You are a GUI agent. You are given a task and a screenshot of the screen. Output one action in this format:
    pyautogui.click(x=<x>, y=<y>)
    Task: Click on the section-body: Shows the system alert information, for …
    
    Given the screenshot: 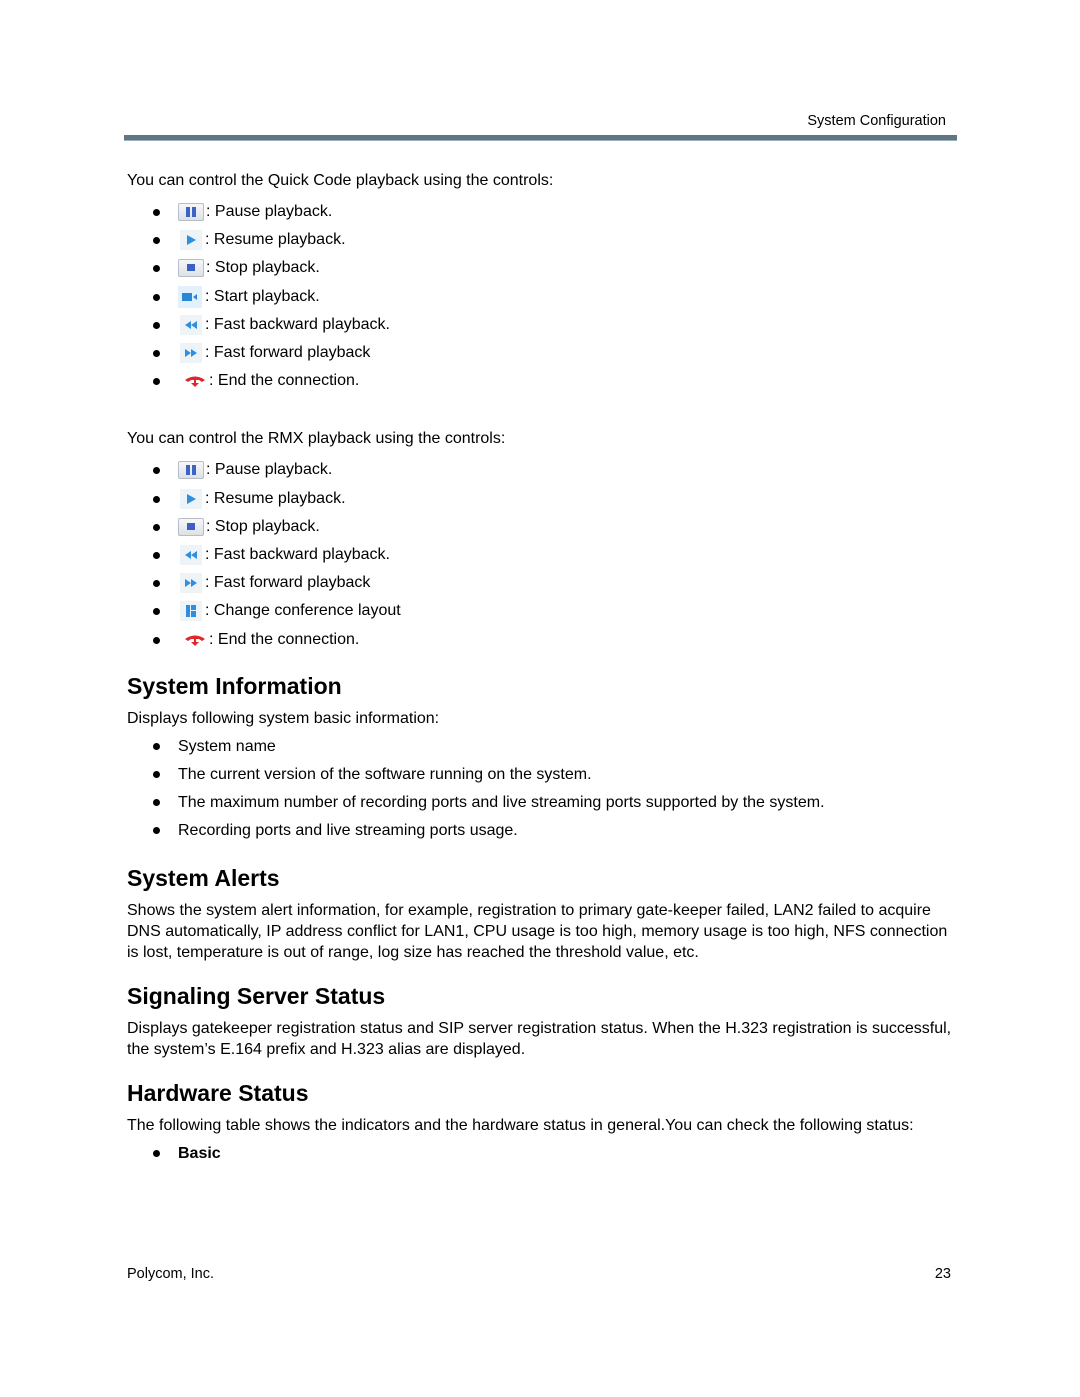 What is the action you would take?
    pyautogui.click(x=537, y=932)
    